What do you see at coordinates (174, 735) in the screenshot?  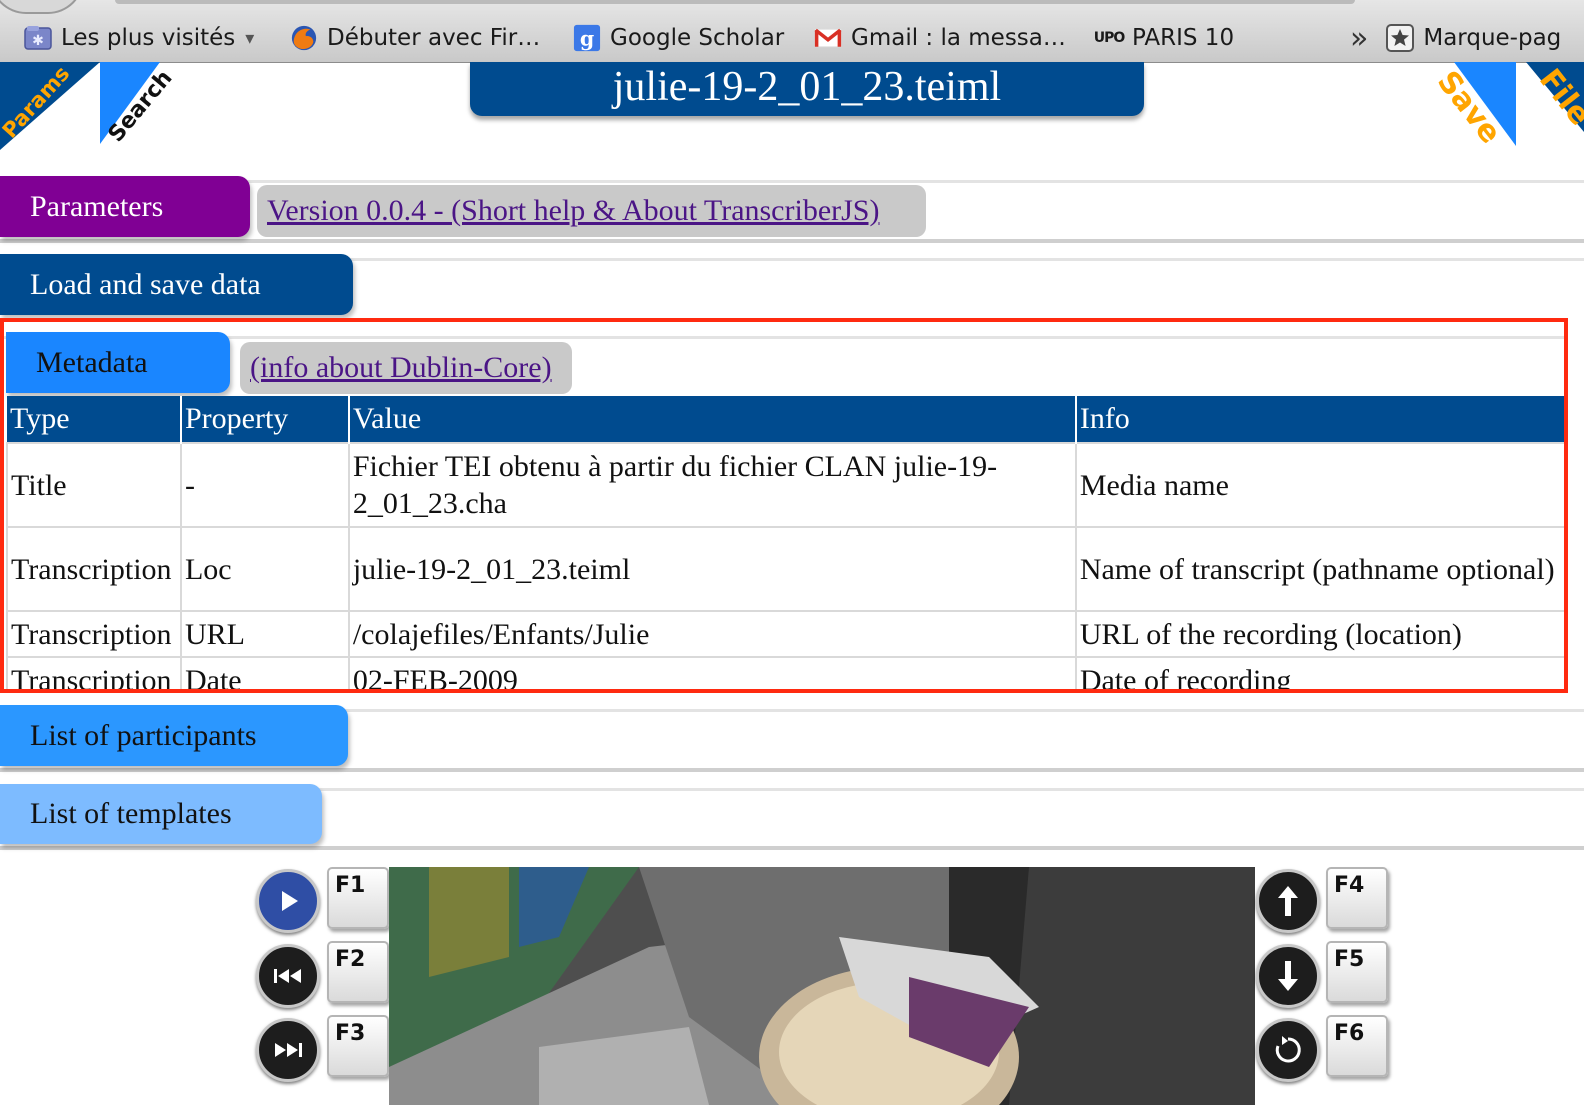 I see `tab-list-of-participants: List of participants` at bounding box center [174, 735].